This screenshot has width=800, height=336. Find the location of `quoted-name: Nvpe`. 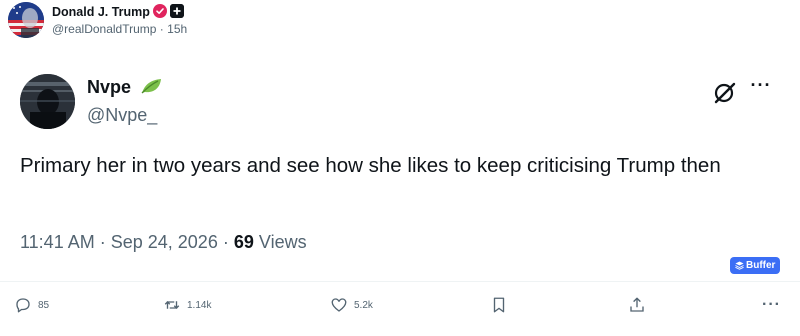

quoted-name: Nvpe is located at coordinates (109, 87).